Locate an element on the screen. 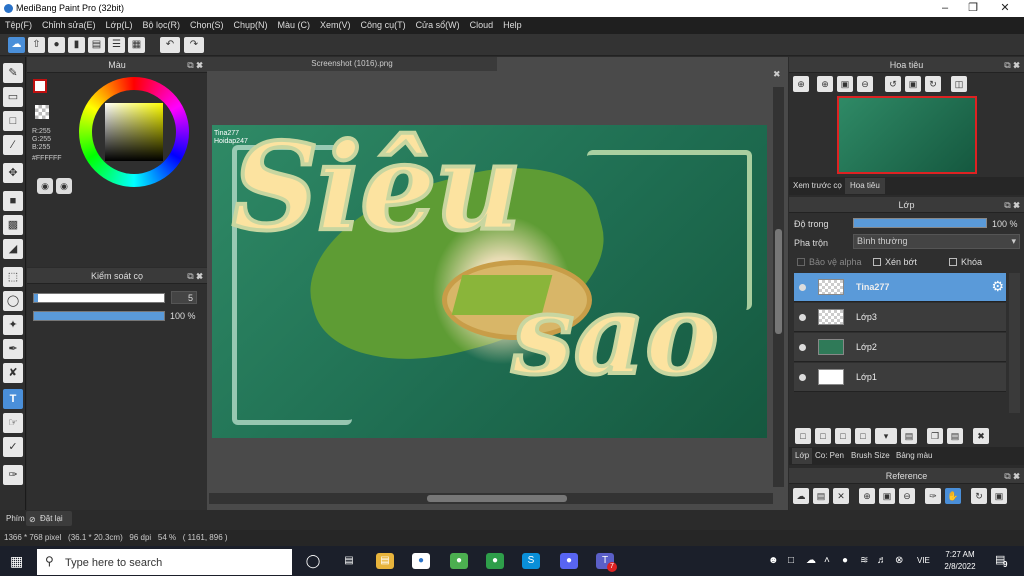 This screenshot has width=1024, height=576. document-tab: Screenshot (1016).png is located at coordinates (352, 64).